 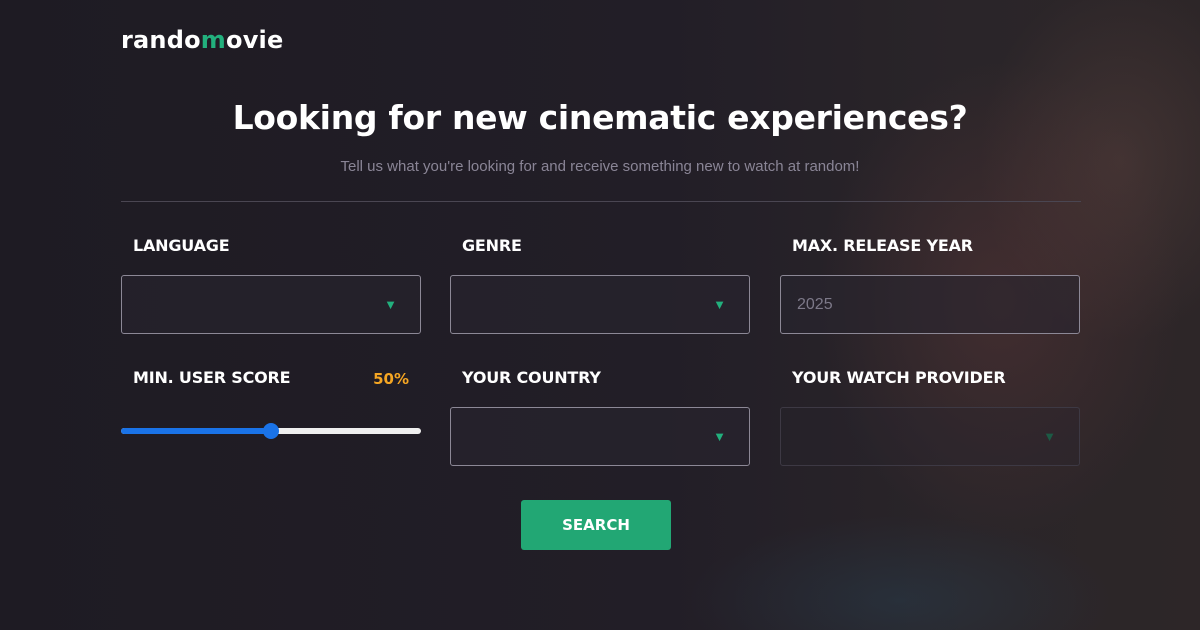 I want to click on watch-provider-label: YOUR WATCH PROVIDER, so click(x=899, y=377).